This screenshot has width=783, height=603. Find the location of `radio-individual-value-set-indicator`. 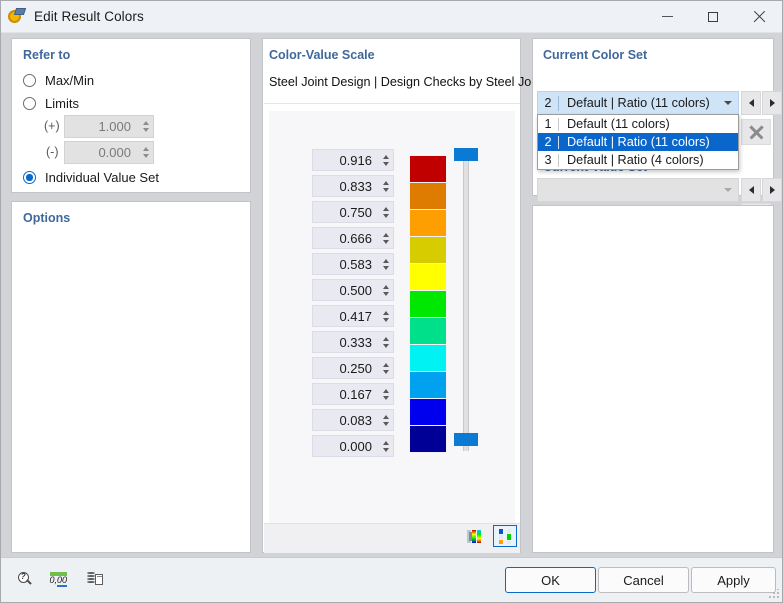

radio-individual-value-set-indicator is located at coordinates (29, 177).